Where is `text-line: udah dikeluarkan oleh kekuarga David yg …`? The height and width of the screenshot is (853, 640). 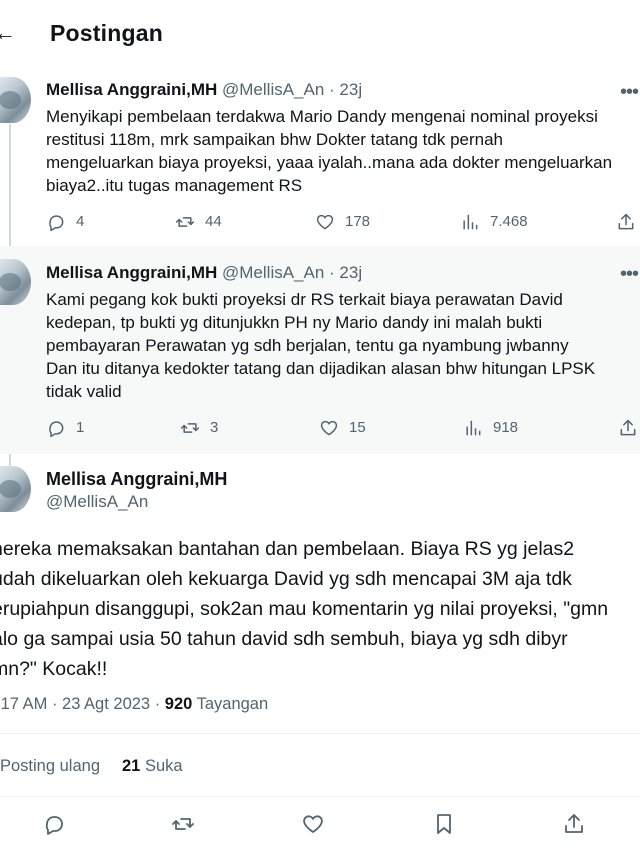
text-line: udah dikeluarkan oleh kekuarga David yg … is located at coordinates (286, 579).